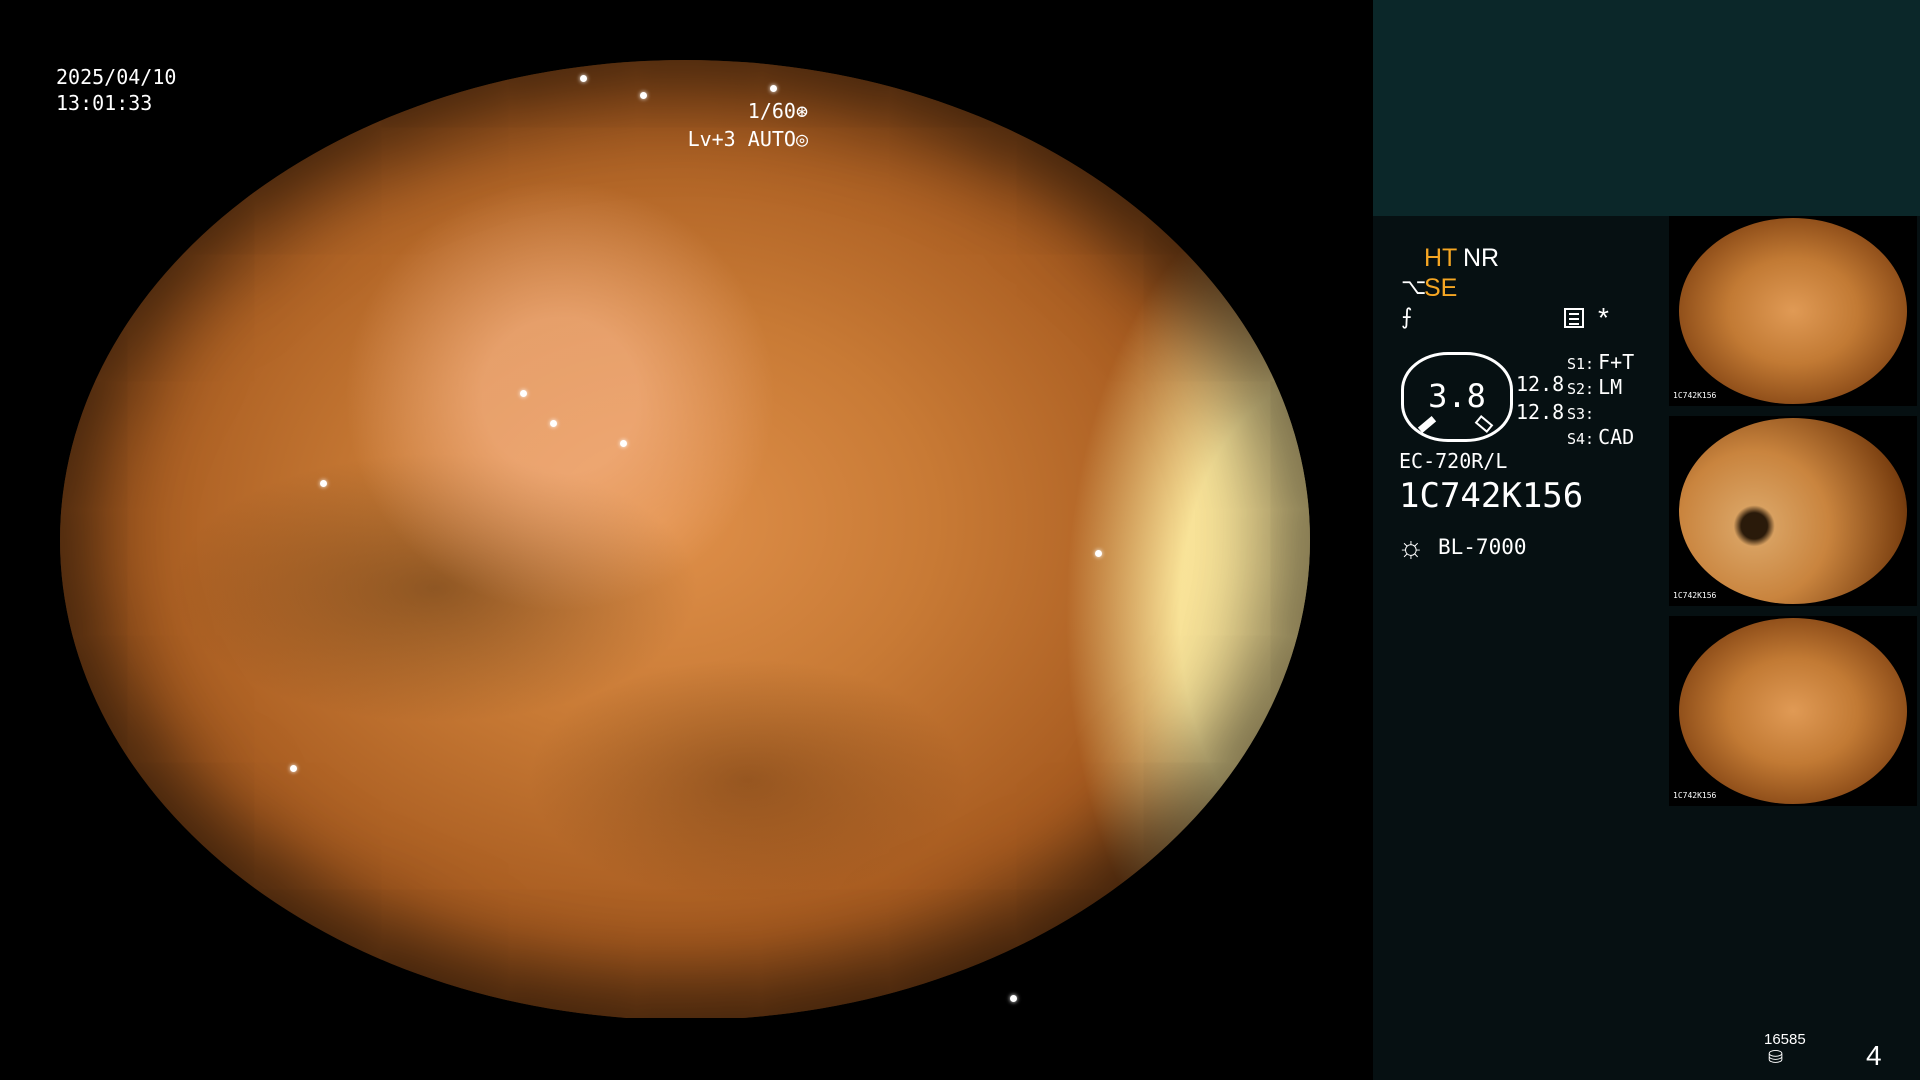 This screenshot has height=1080, width=1920. I want to click on se-indicator: SE, so click(1441, 288).